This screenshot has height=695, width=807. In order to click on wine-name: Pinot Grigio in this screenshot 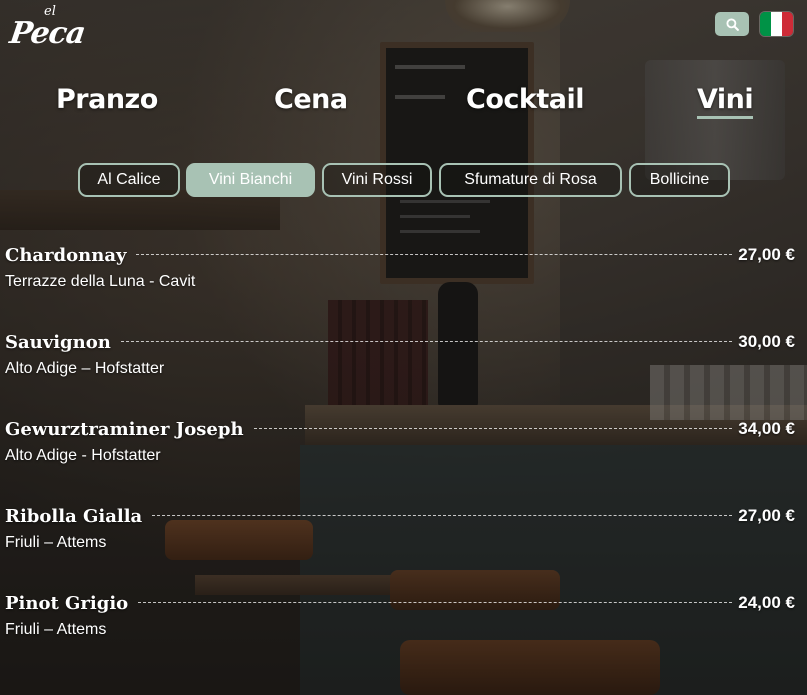, I will do `click(67, 603)`.